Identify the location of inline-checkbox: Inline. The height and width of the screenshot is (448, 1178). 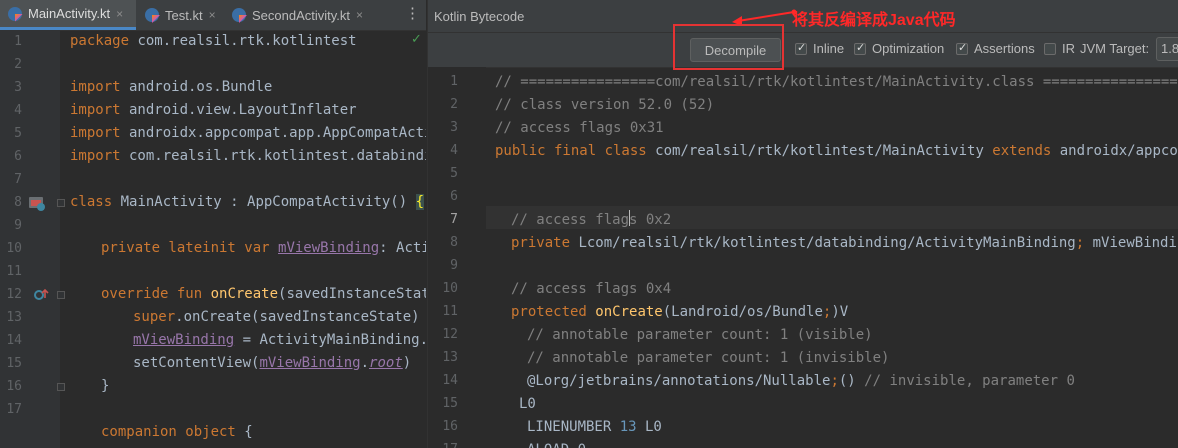
(819, 48).